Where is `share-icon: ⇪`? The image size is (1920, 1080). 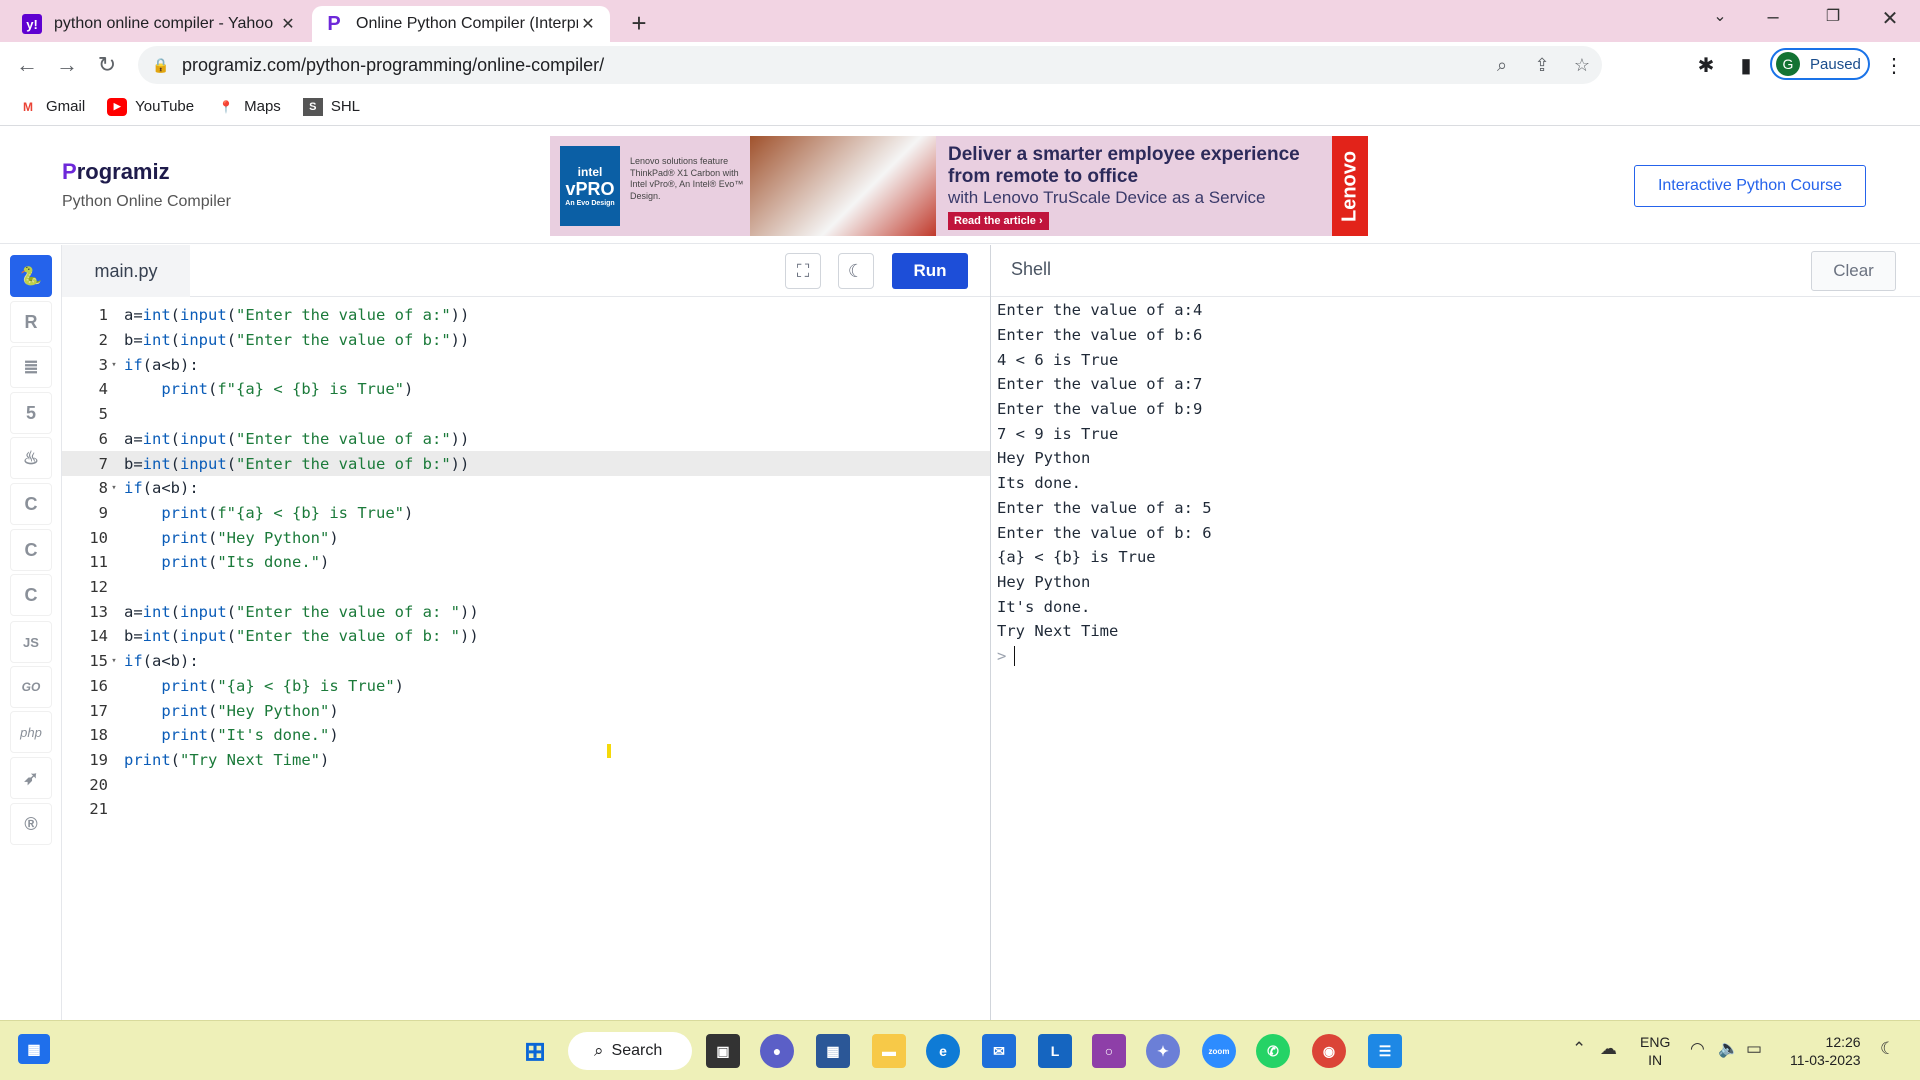
share-icon: ⇪ is located at coordinates (1542, 65).